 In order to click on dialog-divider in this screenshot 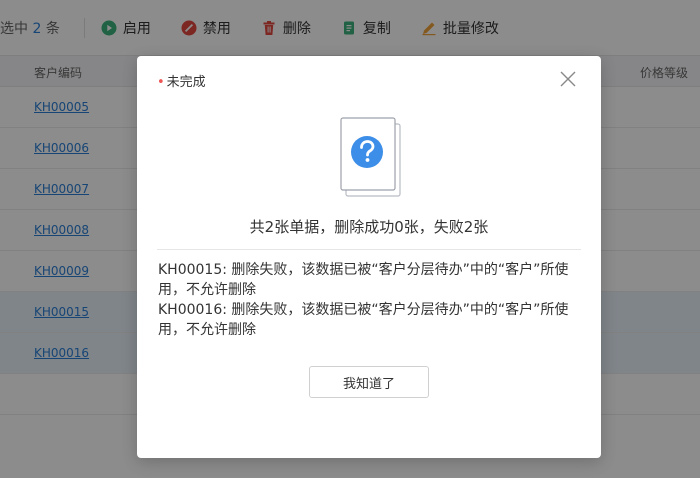, I will do `click(369, 249)`.